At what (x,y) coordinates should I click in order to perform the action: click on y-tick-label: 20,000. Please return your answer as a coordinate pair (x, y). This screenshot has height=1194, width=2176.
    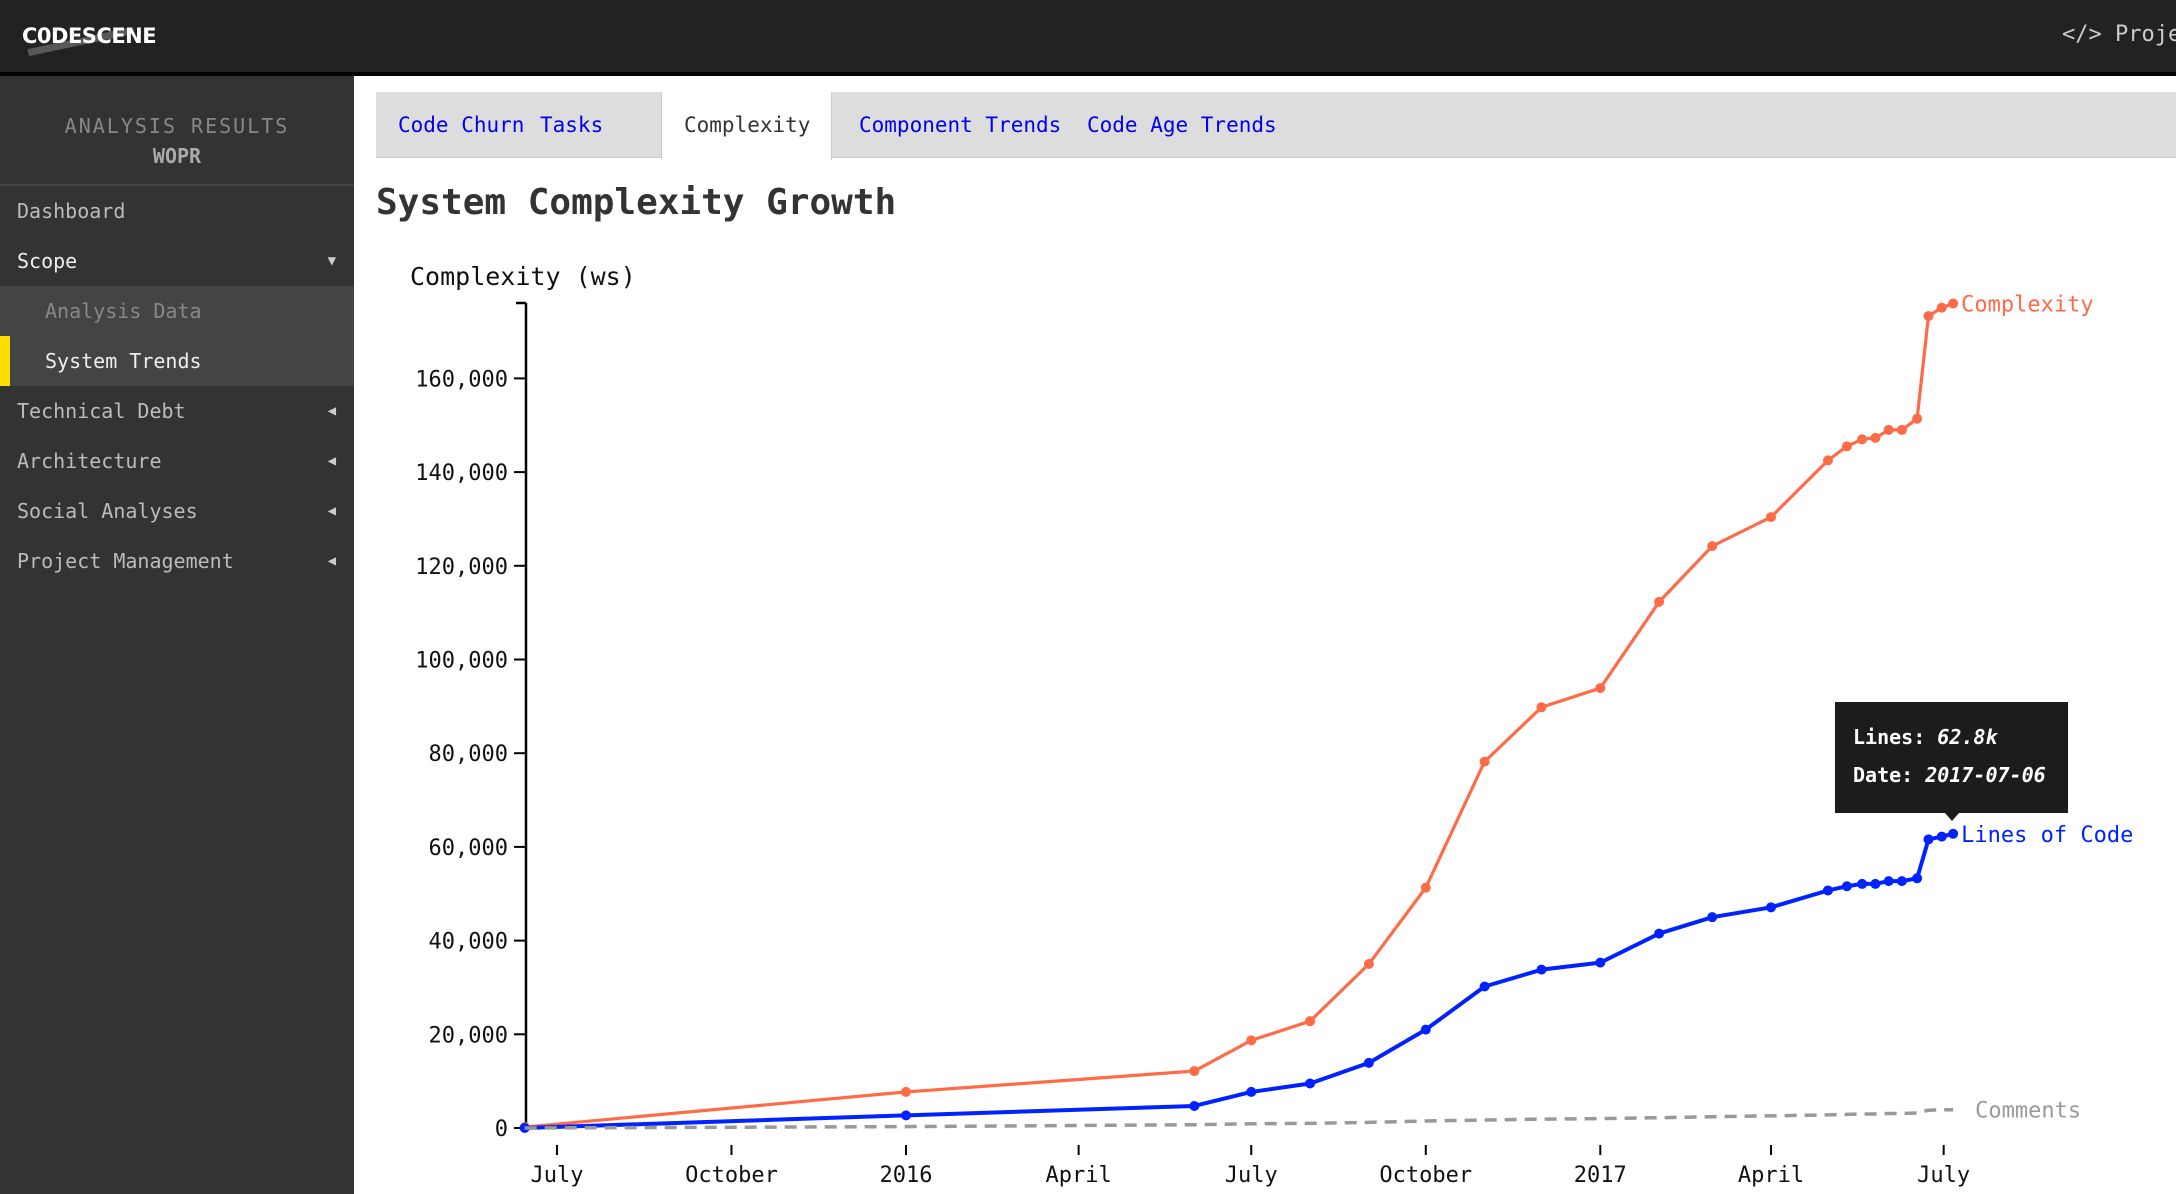
    Looking at the image, I should click on (468, 1035).